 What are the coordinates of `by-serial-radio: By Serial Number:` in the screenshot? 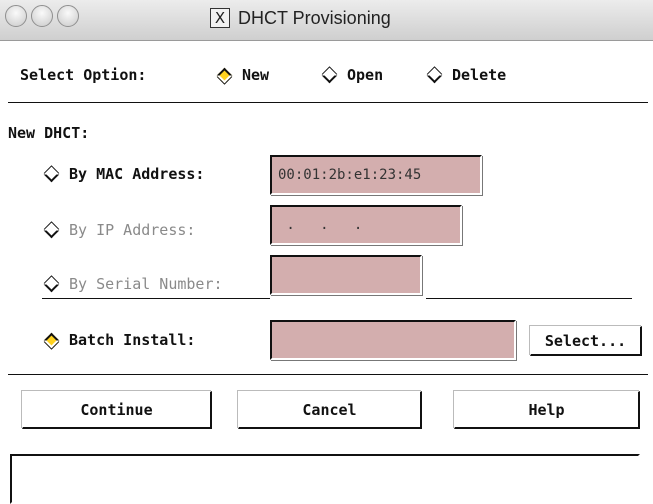 It's located at (132, 284).